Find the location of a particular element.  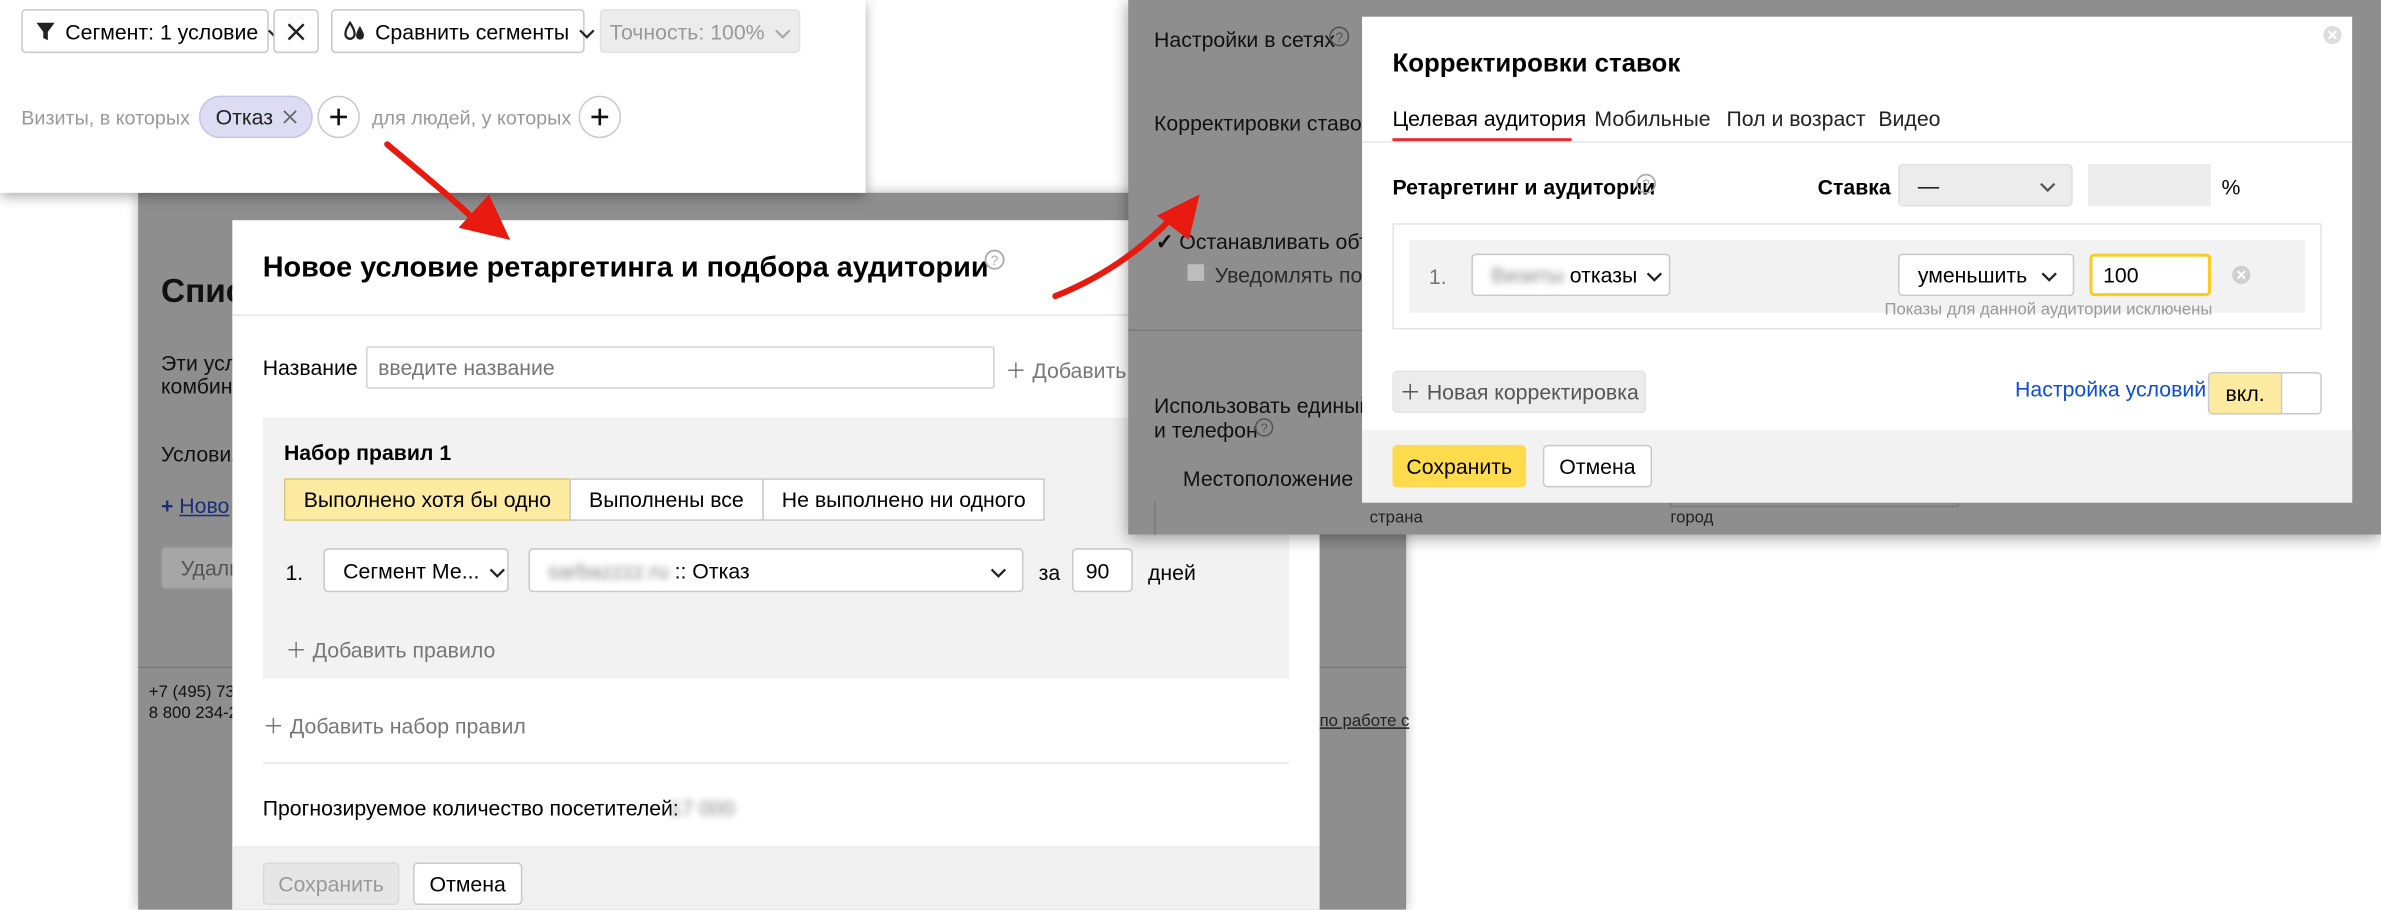

bid-label: Ставка is located at coordinates (1854, 186).